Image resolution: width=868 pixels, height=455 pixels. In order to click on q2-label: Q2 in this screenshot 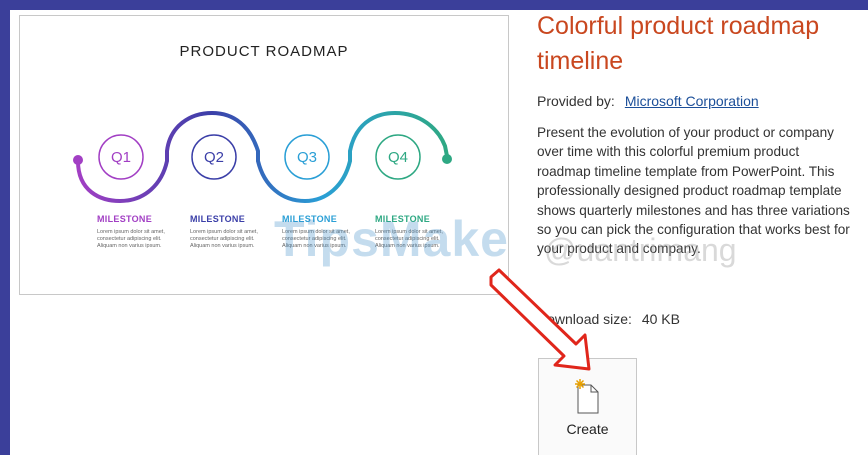, I will do `click(214, 157)`.